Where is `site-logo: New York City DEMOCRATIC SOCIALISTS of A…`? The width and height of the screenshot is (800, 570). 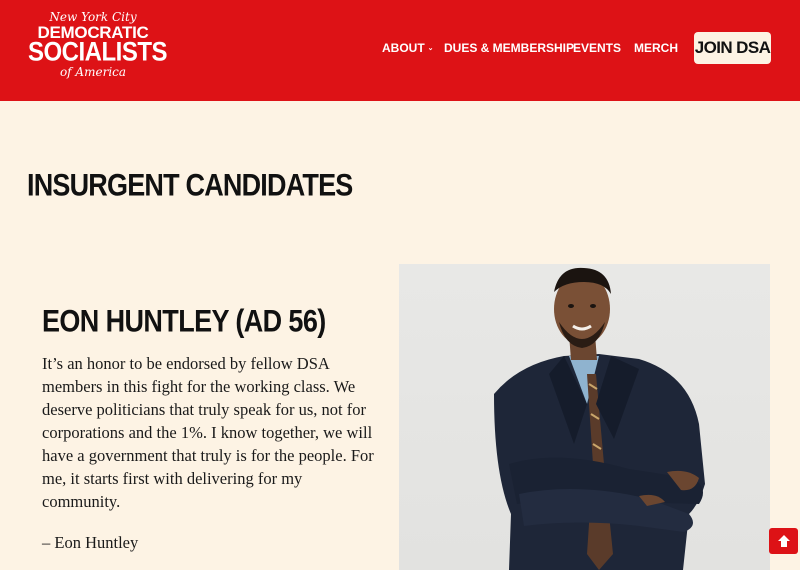
site-logo: New York City DEMOCRATIC SOCIALISTS of A… is located at coordinates (98, 48).